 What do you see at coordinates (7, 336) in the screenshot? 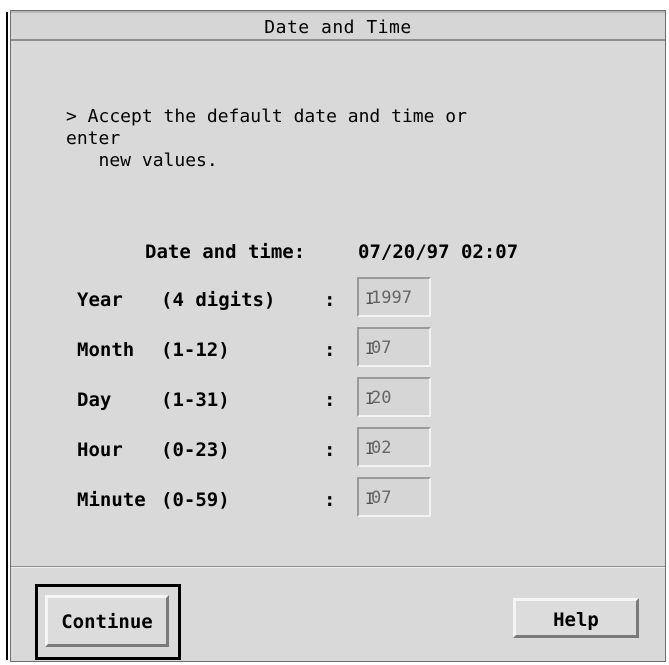
I see `window-left-edge` at bounding box center [7, 336].